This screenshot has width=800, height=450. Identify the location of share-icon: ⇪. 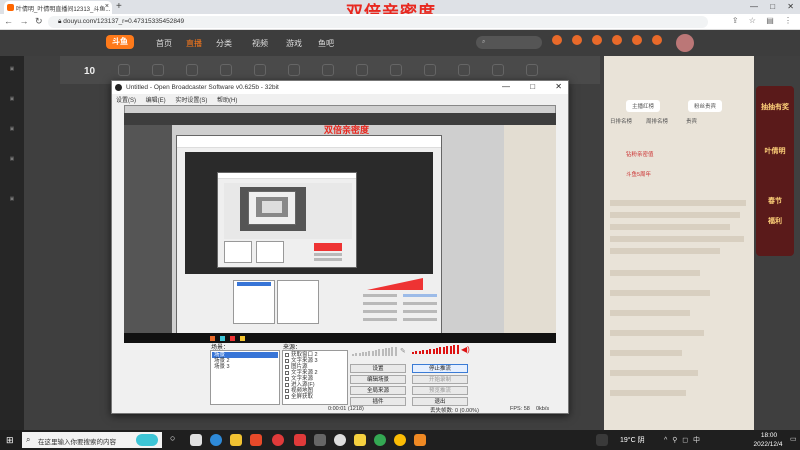
(735, 20).